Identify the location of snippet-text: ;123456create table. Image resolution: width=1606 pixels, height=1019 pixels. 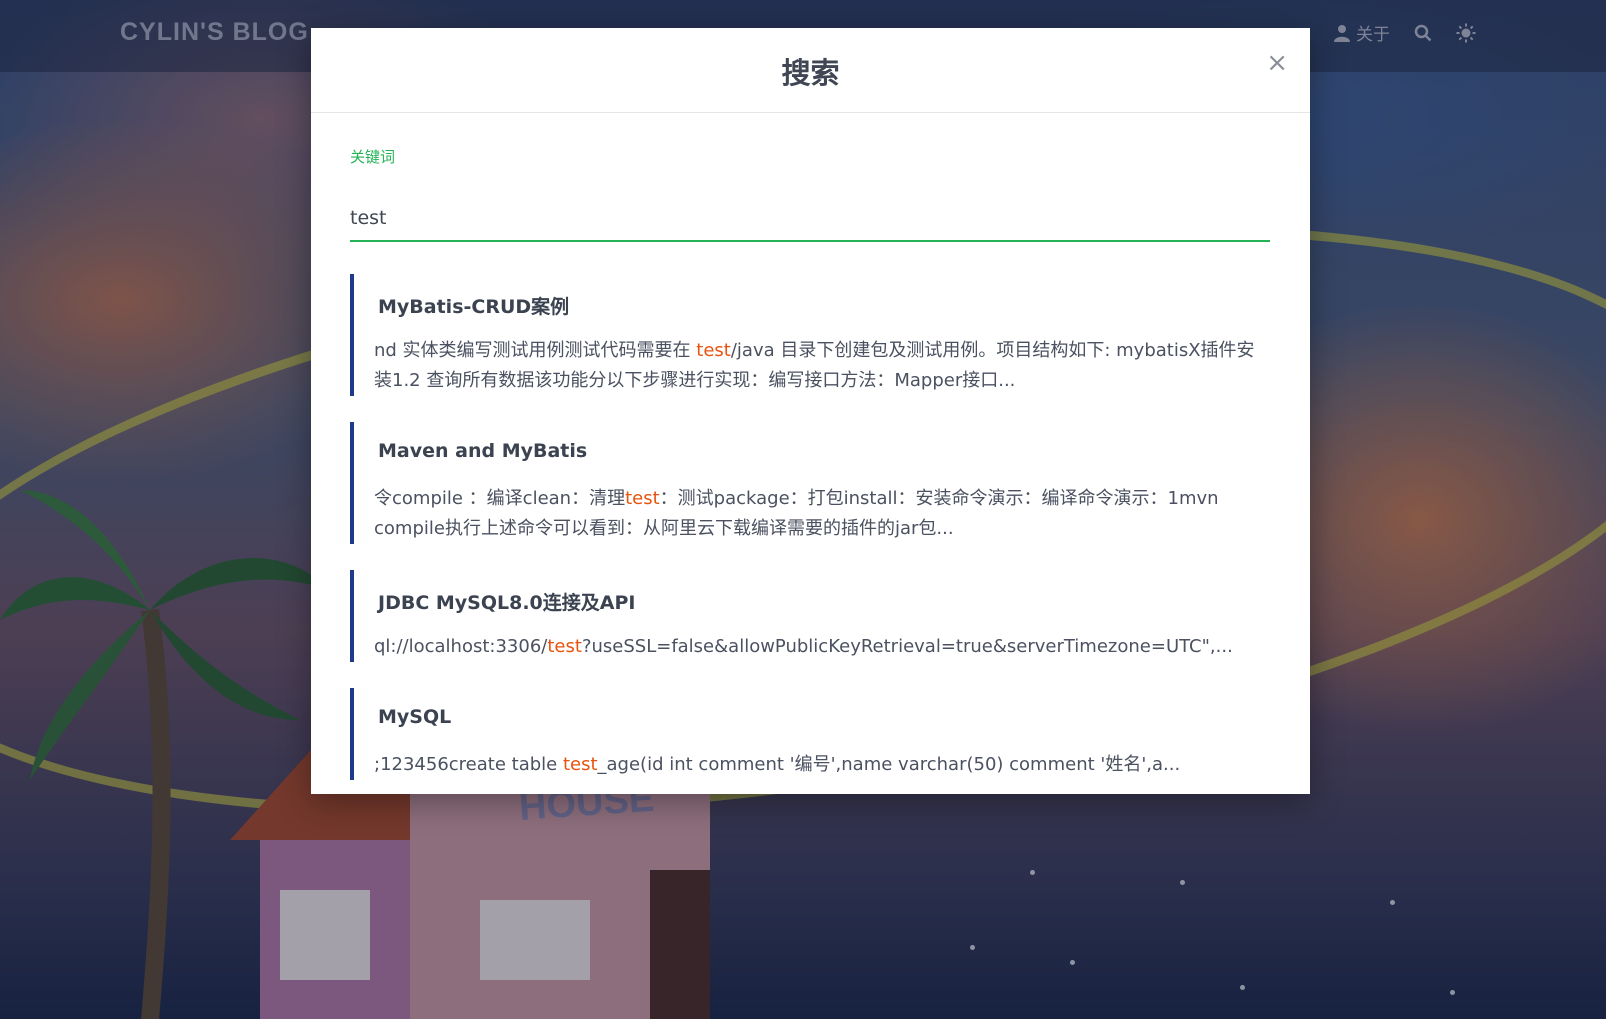
(468, 764).